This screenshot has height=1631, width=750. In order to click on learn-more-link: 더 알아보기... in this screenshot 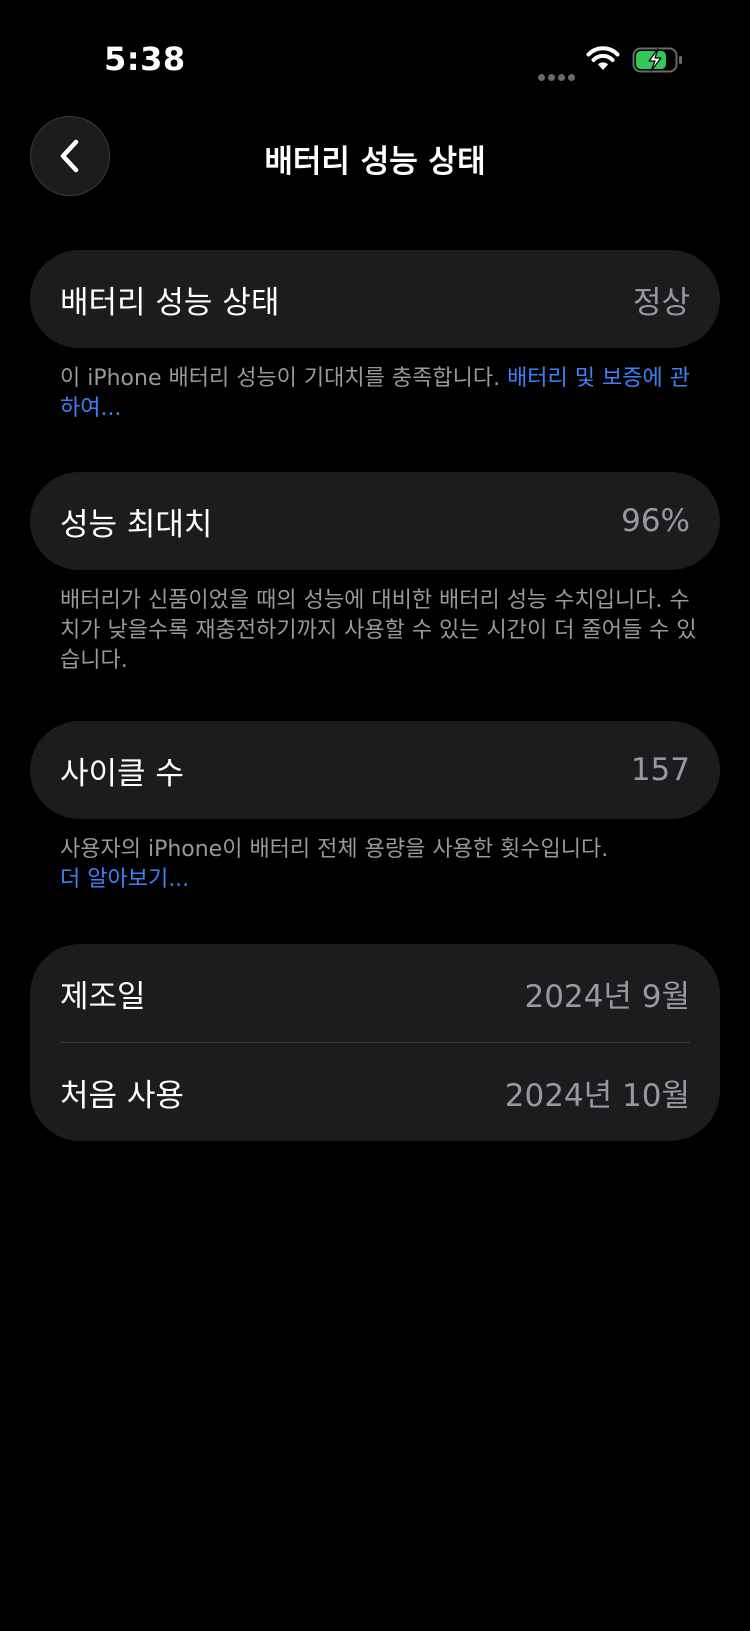, I will do `click(380, 880)`.